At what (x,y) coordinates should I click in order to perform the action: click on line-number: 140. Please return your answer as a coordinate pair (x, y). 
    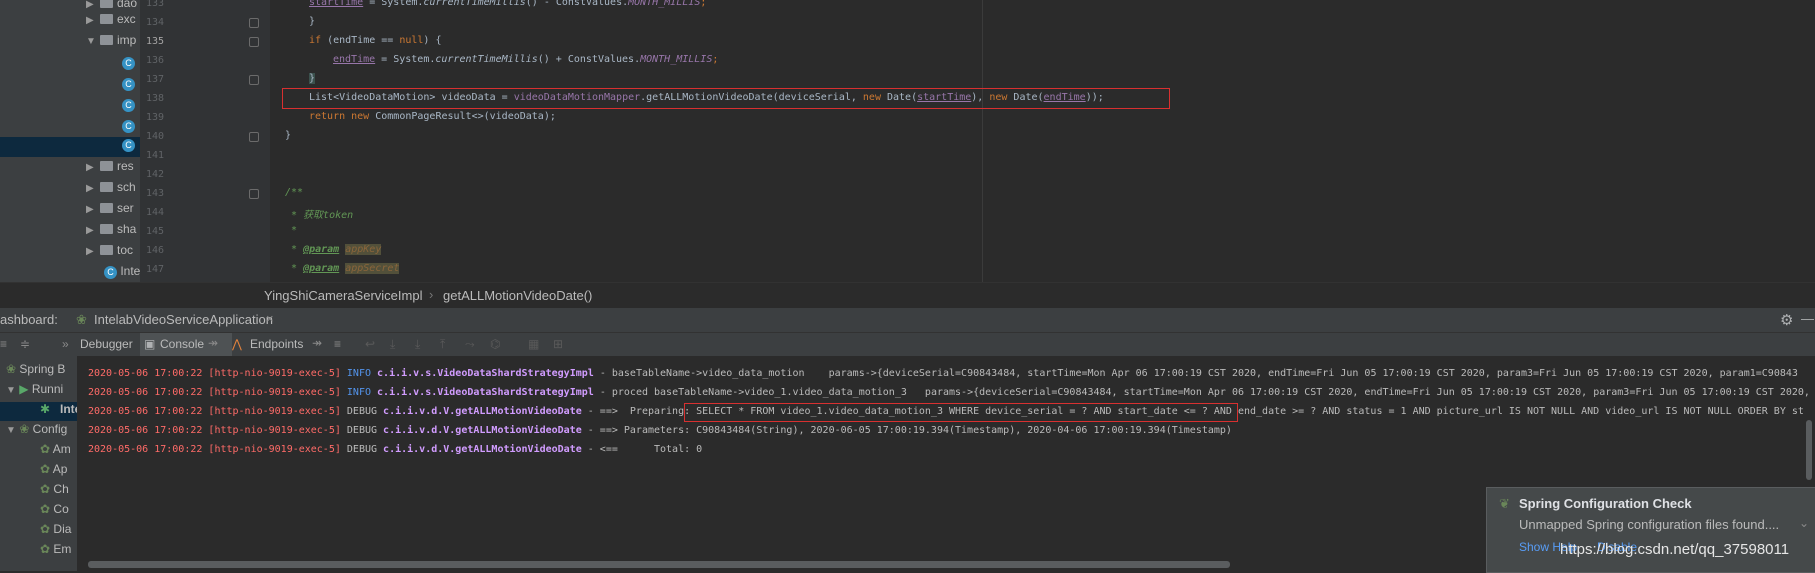
    Looking at the image, I should click on (154, 136).